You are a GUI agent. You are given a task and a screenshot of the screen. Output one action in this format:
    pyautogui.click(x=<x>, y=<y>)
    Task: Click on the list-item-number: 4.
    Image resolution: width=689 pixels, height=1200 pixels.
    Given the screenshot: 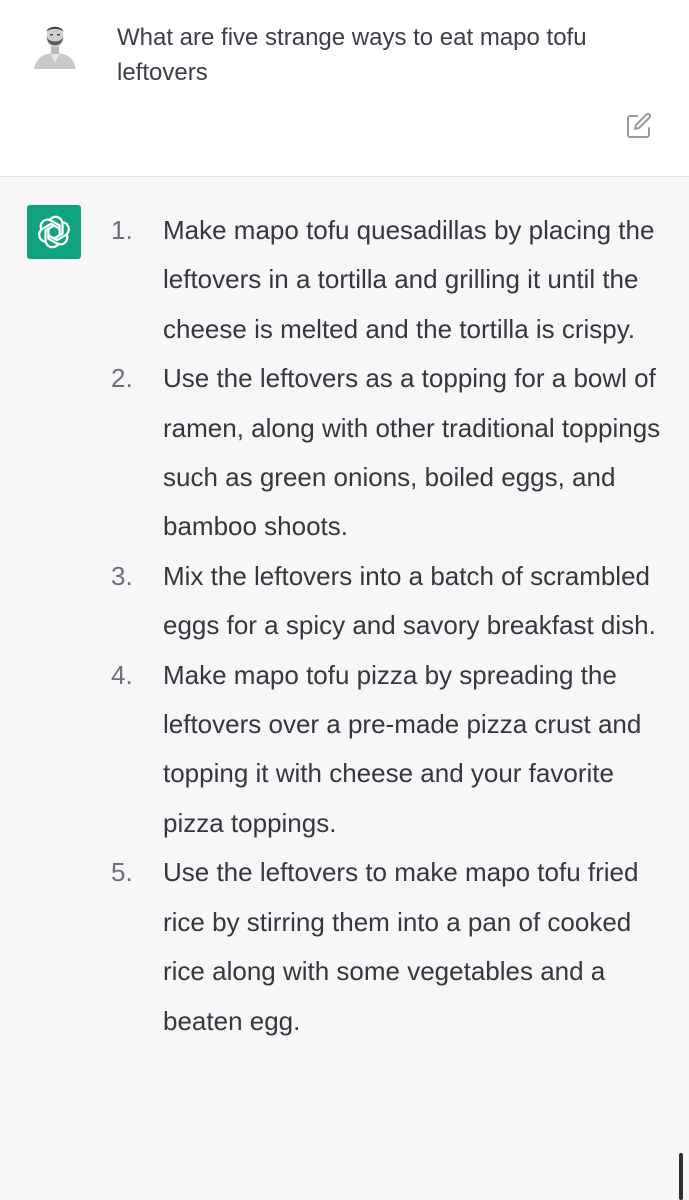 What is the action you would take?
    pyautogui.click(x=122, y=674)
    